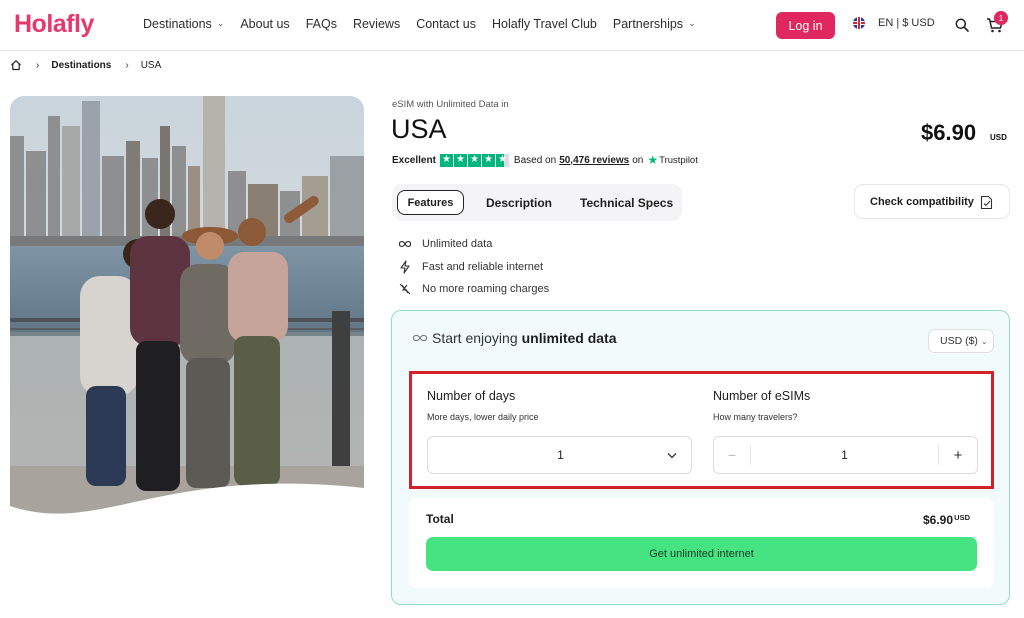 The height and width of the screenshot is (618, 1024). I want to click on product-price-currency: USD, so click(998, 137).